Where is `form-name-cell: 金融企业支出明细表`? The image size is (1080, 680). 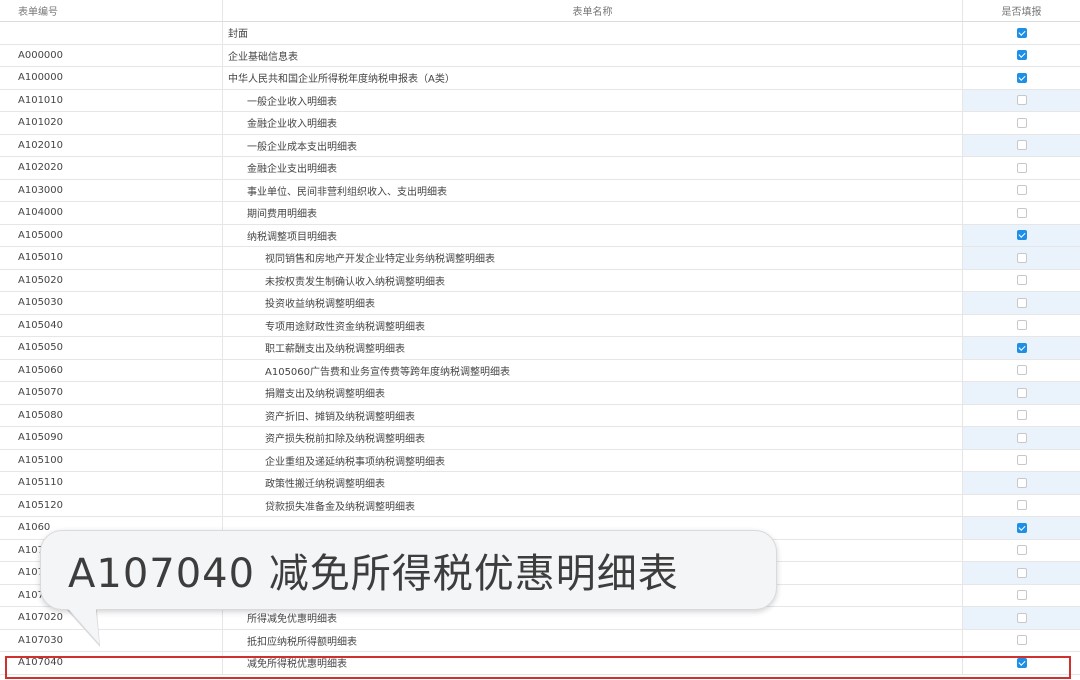
form-name-cell: 金融企业支出明细表 is located at coordinates (592, 168).